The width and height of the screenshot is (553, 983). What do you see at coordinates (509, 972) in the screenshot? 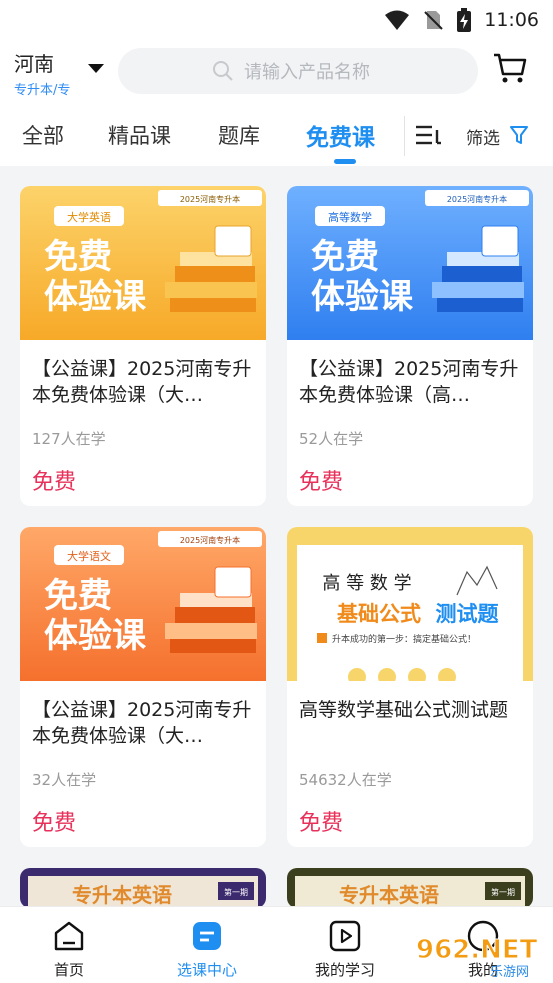
I see `watermark-sub: 乐游网` at bounding box center [509, 972].